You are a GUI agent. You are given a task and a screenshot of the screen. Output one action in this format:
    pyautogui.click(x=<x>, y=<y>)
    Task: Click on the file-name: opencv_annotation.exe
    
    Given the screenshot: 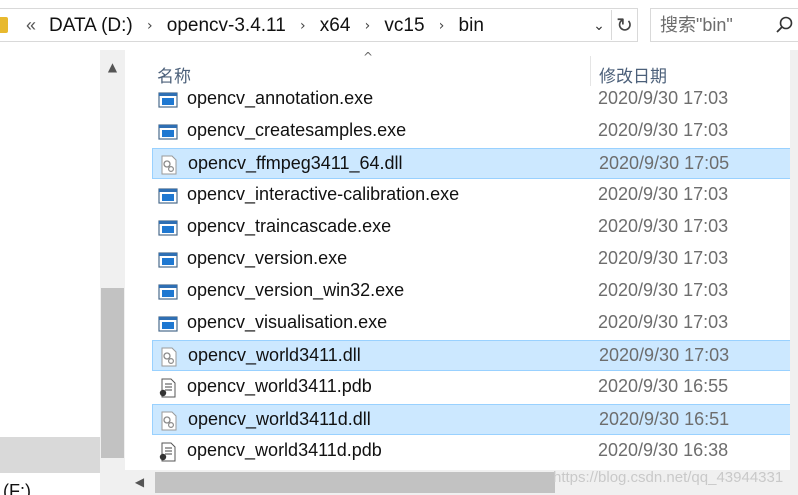 What is the action you would take?
    pyautogui.click(x=280, y=98)
    